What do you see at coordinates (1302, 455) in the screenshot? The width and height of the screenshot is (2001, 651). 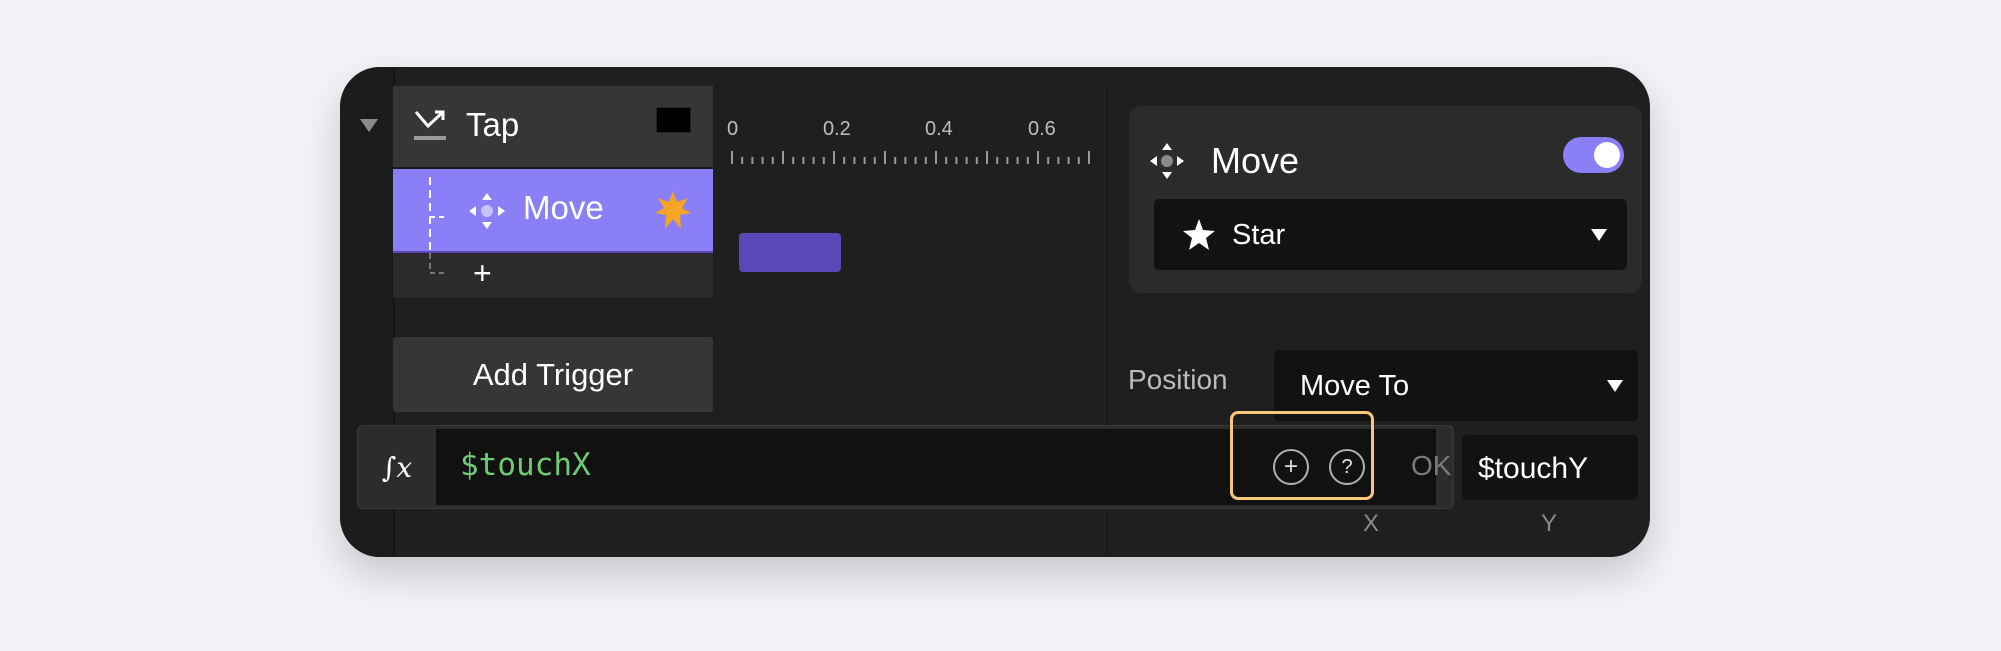 I see `highlight-box` at bounding box center [1302, 455].